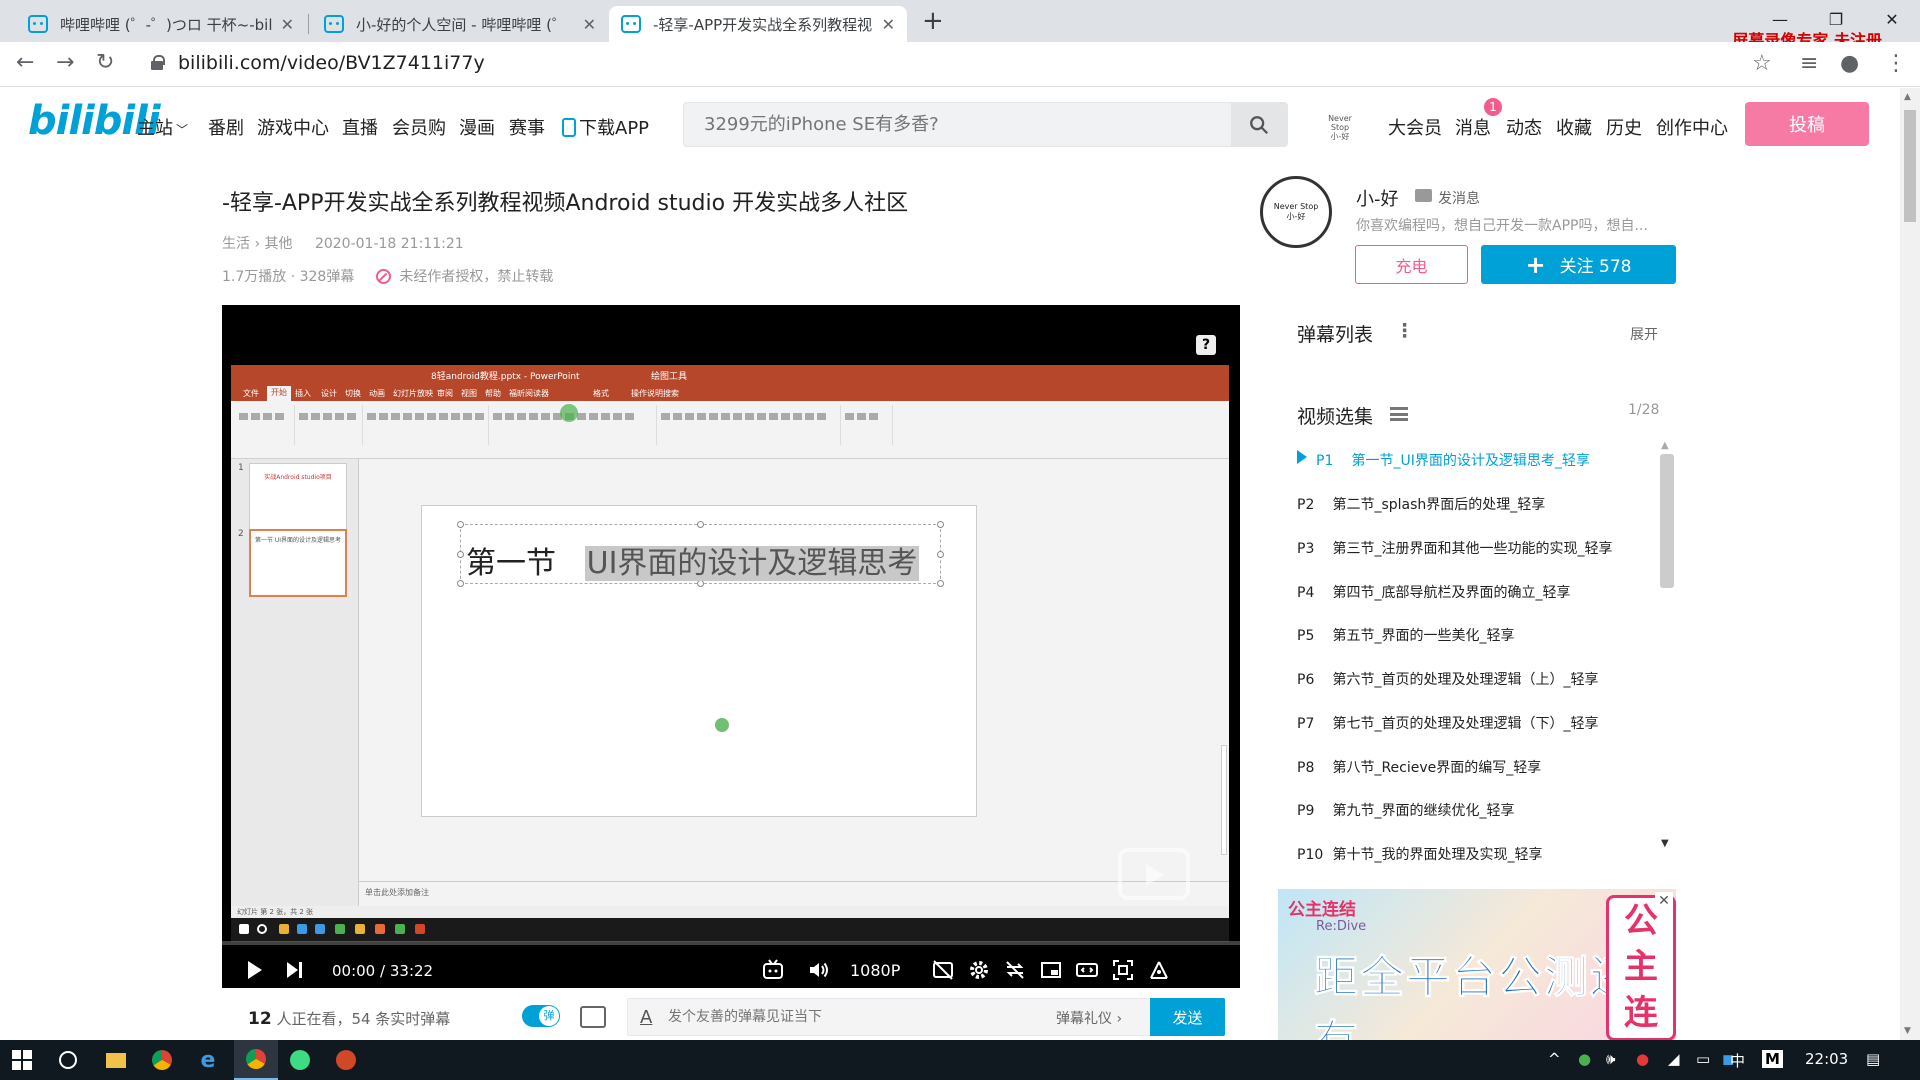 Image resolution: width=1920 pixels, height=1080 pixels. What do you see at coordinates (943, 970) in the screenshot?
I see `danmaku-toggle-button` at bounding box center [943, 970].